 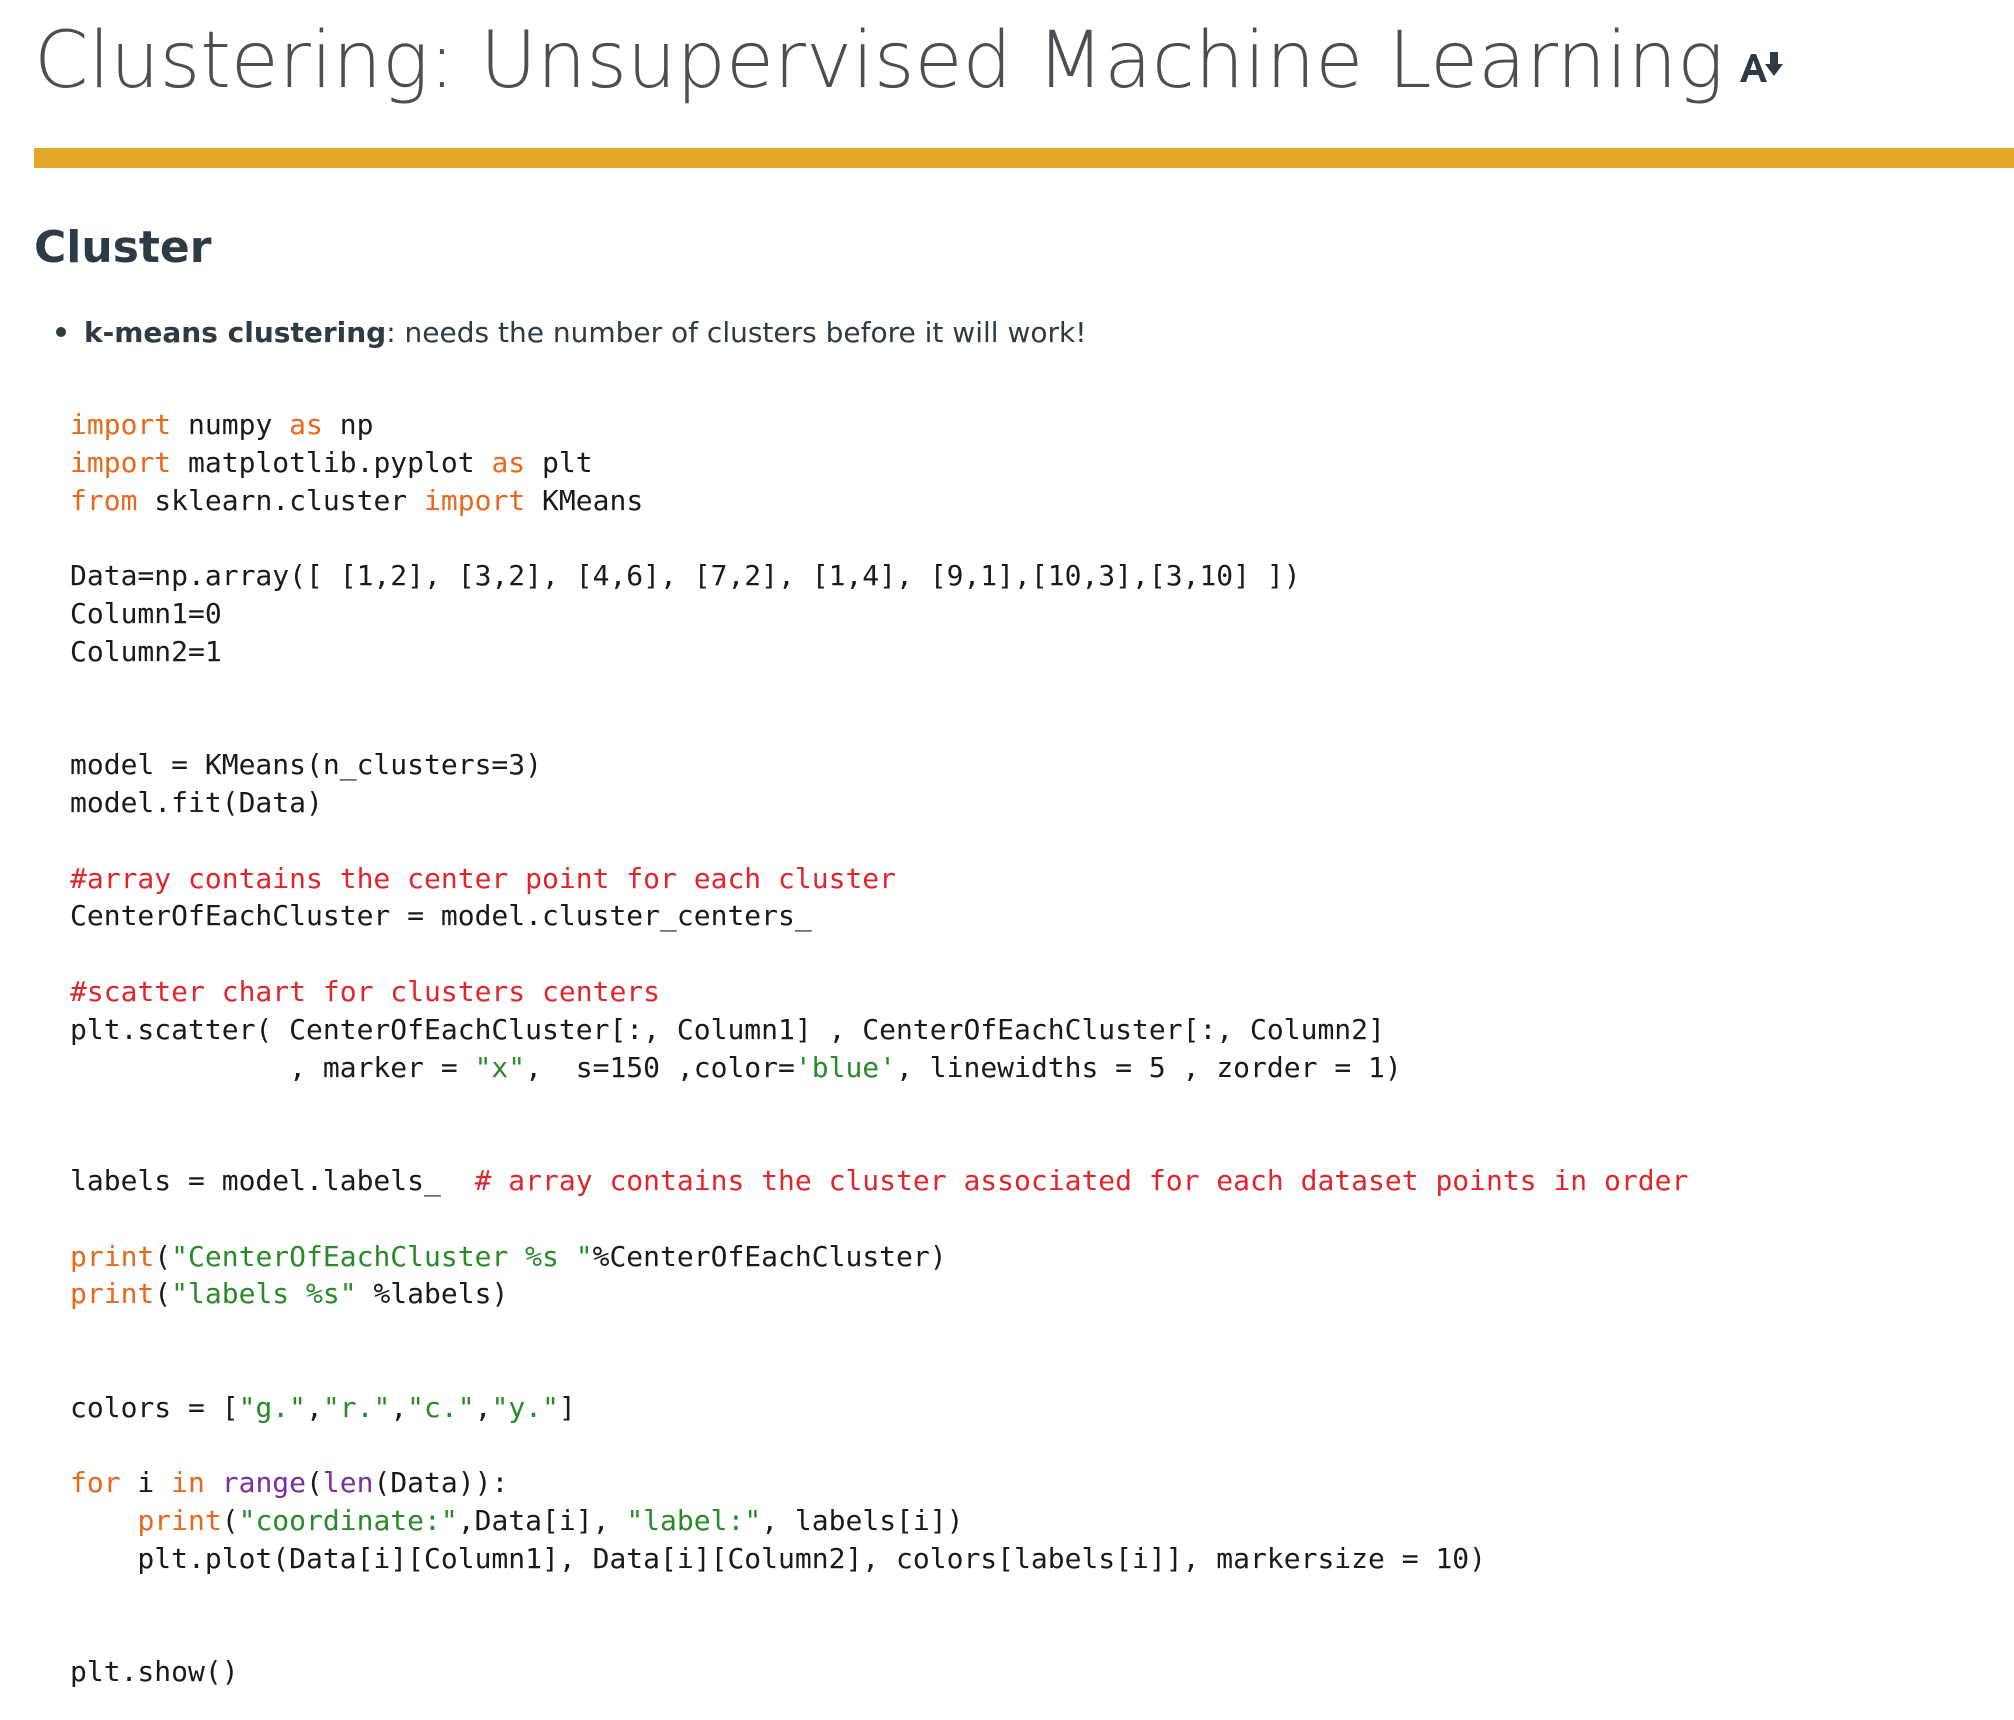 What do you see at coordinates (567, 1407) in the screenshot?
I see `code-token-plain: ]` at bounding box center [567, 1407].